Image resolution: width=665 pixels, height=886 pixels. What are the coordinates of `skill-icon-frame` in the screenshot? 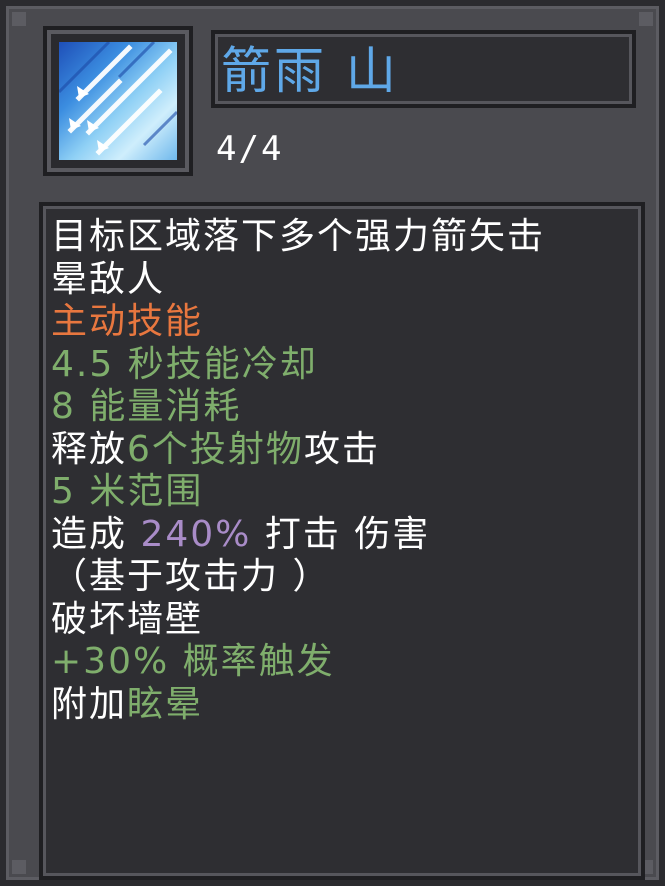 It's located at (118, 101).